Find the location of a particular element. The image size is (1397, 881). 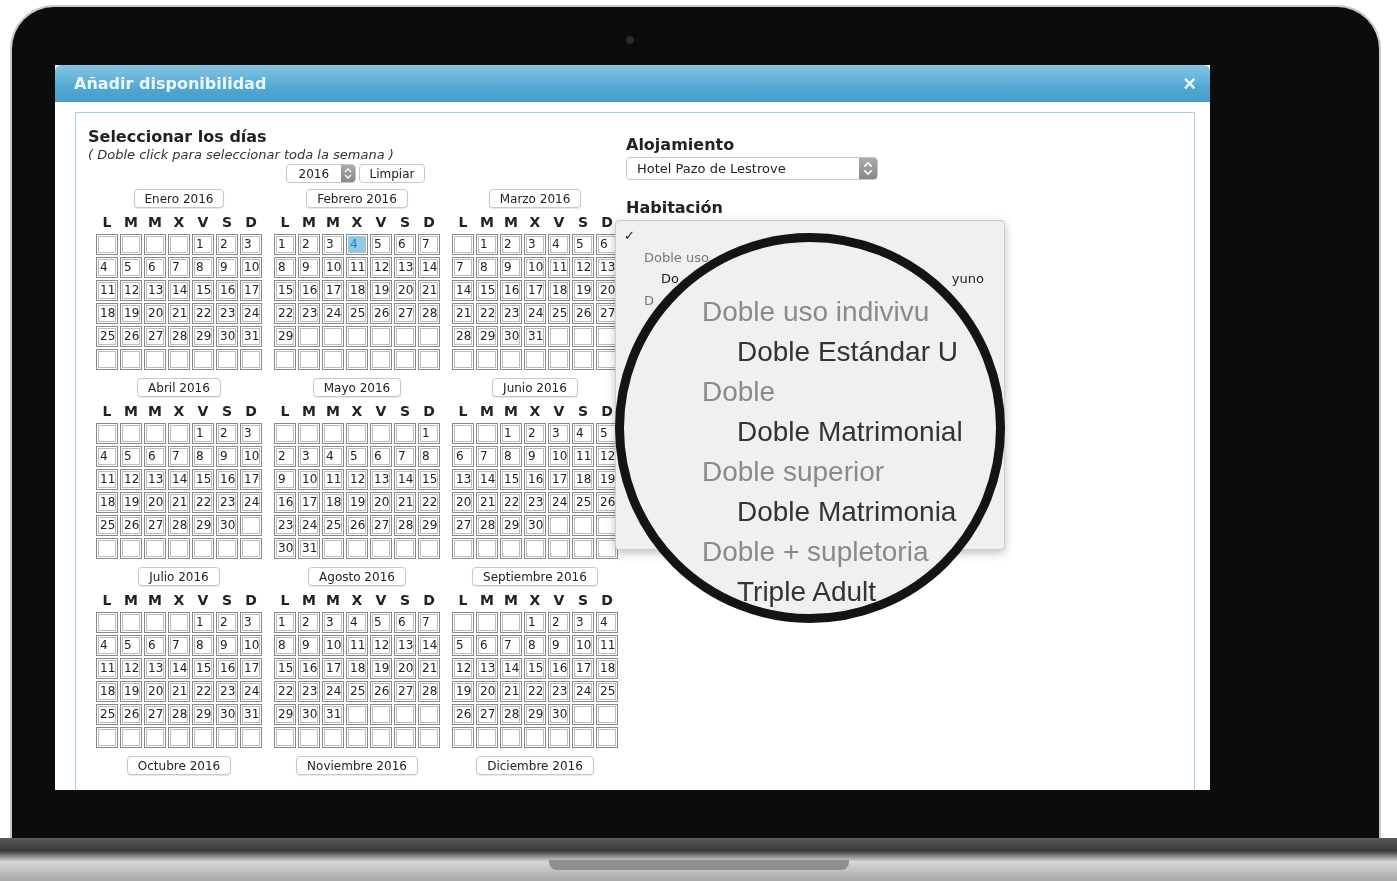

year-field: 2016 is located at coordinates (320, 173).